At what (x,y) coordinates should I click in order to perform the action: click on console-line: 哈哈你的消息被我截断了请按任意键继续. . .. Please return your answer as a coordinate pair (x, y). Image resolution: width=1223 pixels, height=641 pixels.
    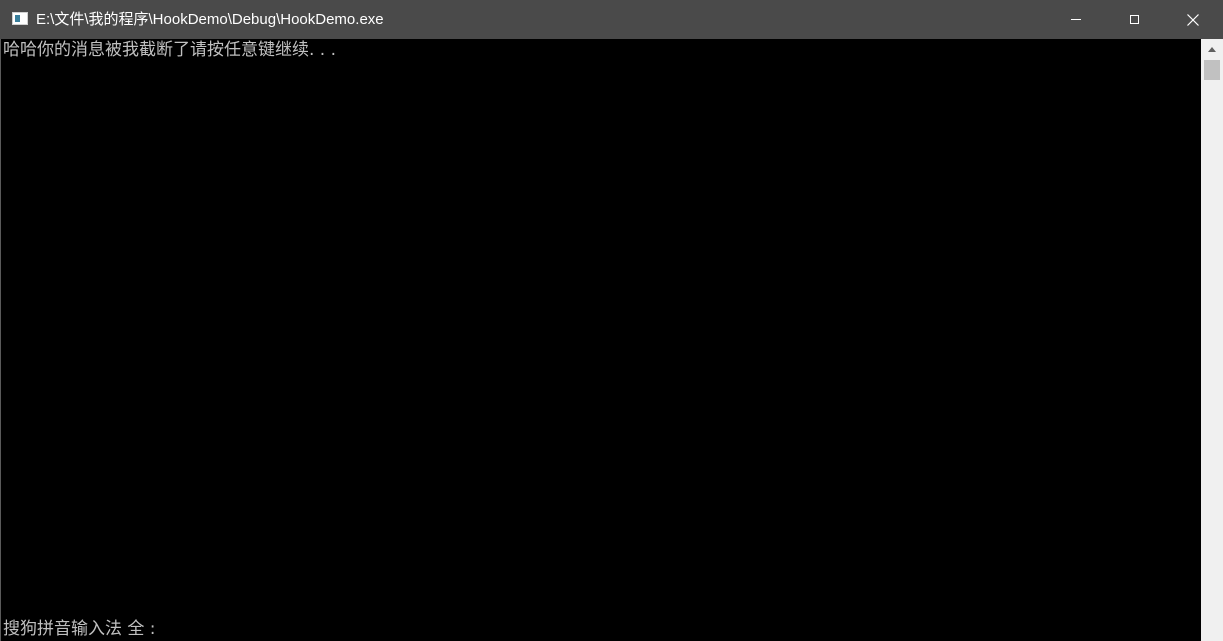
    Looking at the image, I should click on (170, 50).